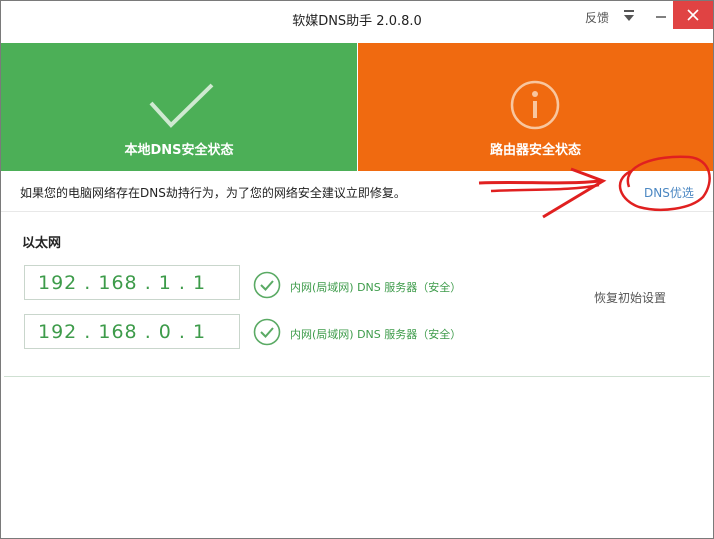  I want to click on dns-optimize-link: DNS优选, so click(669, 192).